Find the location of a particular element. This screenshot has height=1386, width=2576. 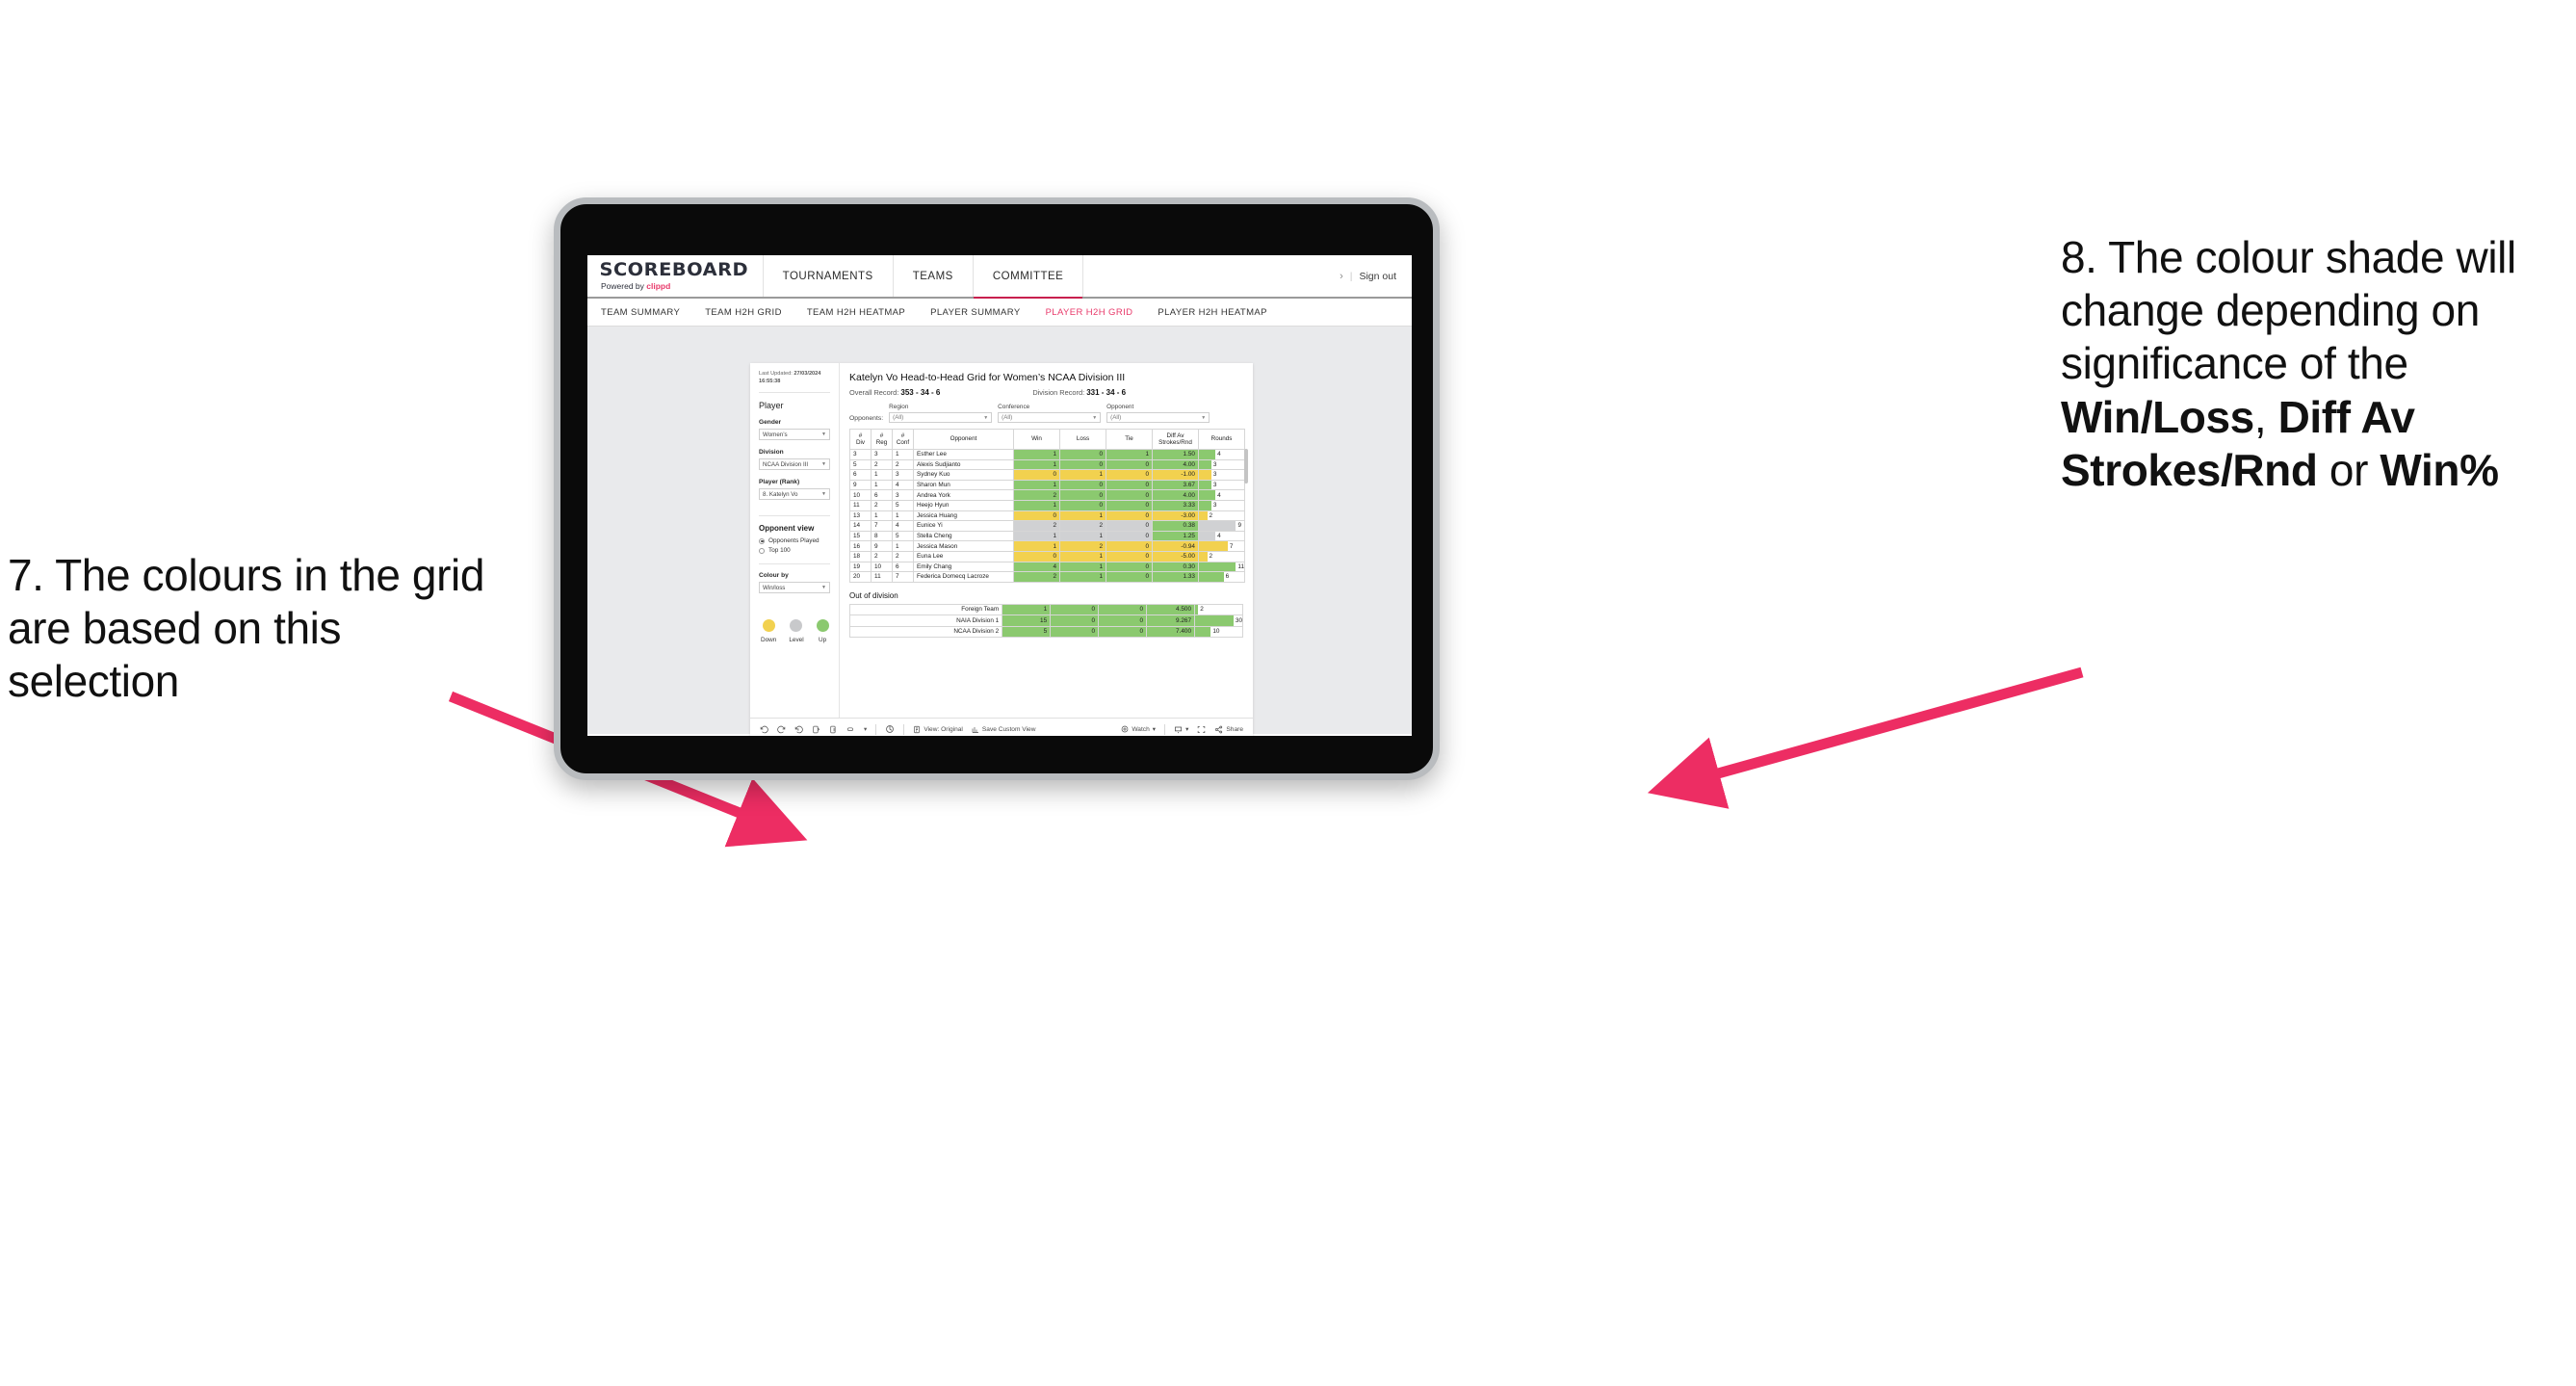

highlight-icon is located at coordinates (890, 729).